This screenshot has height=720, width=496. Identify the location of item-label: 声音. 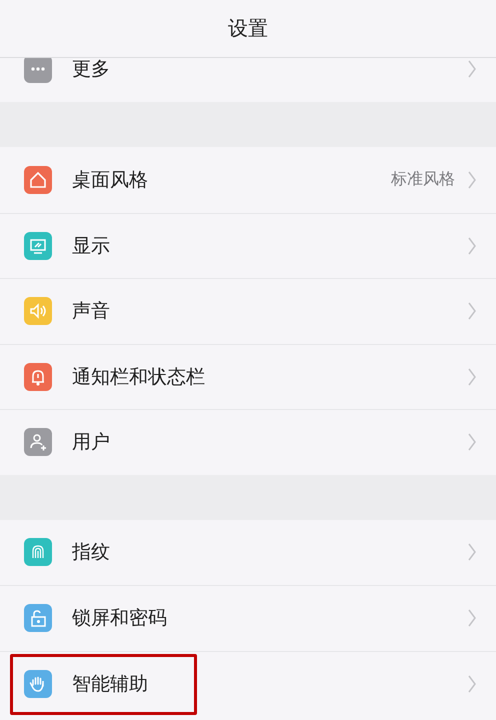
(91, 311).